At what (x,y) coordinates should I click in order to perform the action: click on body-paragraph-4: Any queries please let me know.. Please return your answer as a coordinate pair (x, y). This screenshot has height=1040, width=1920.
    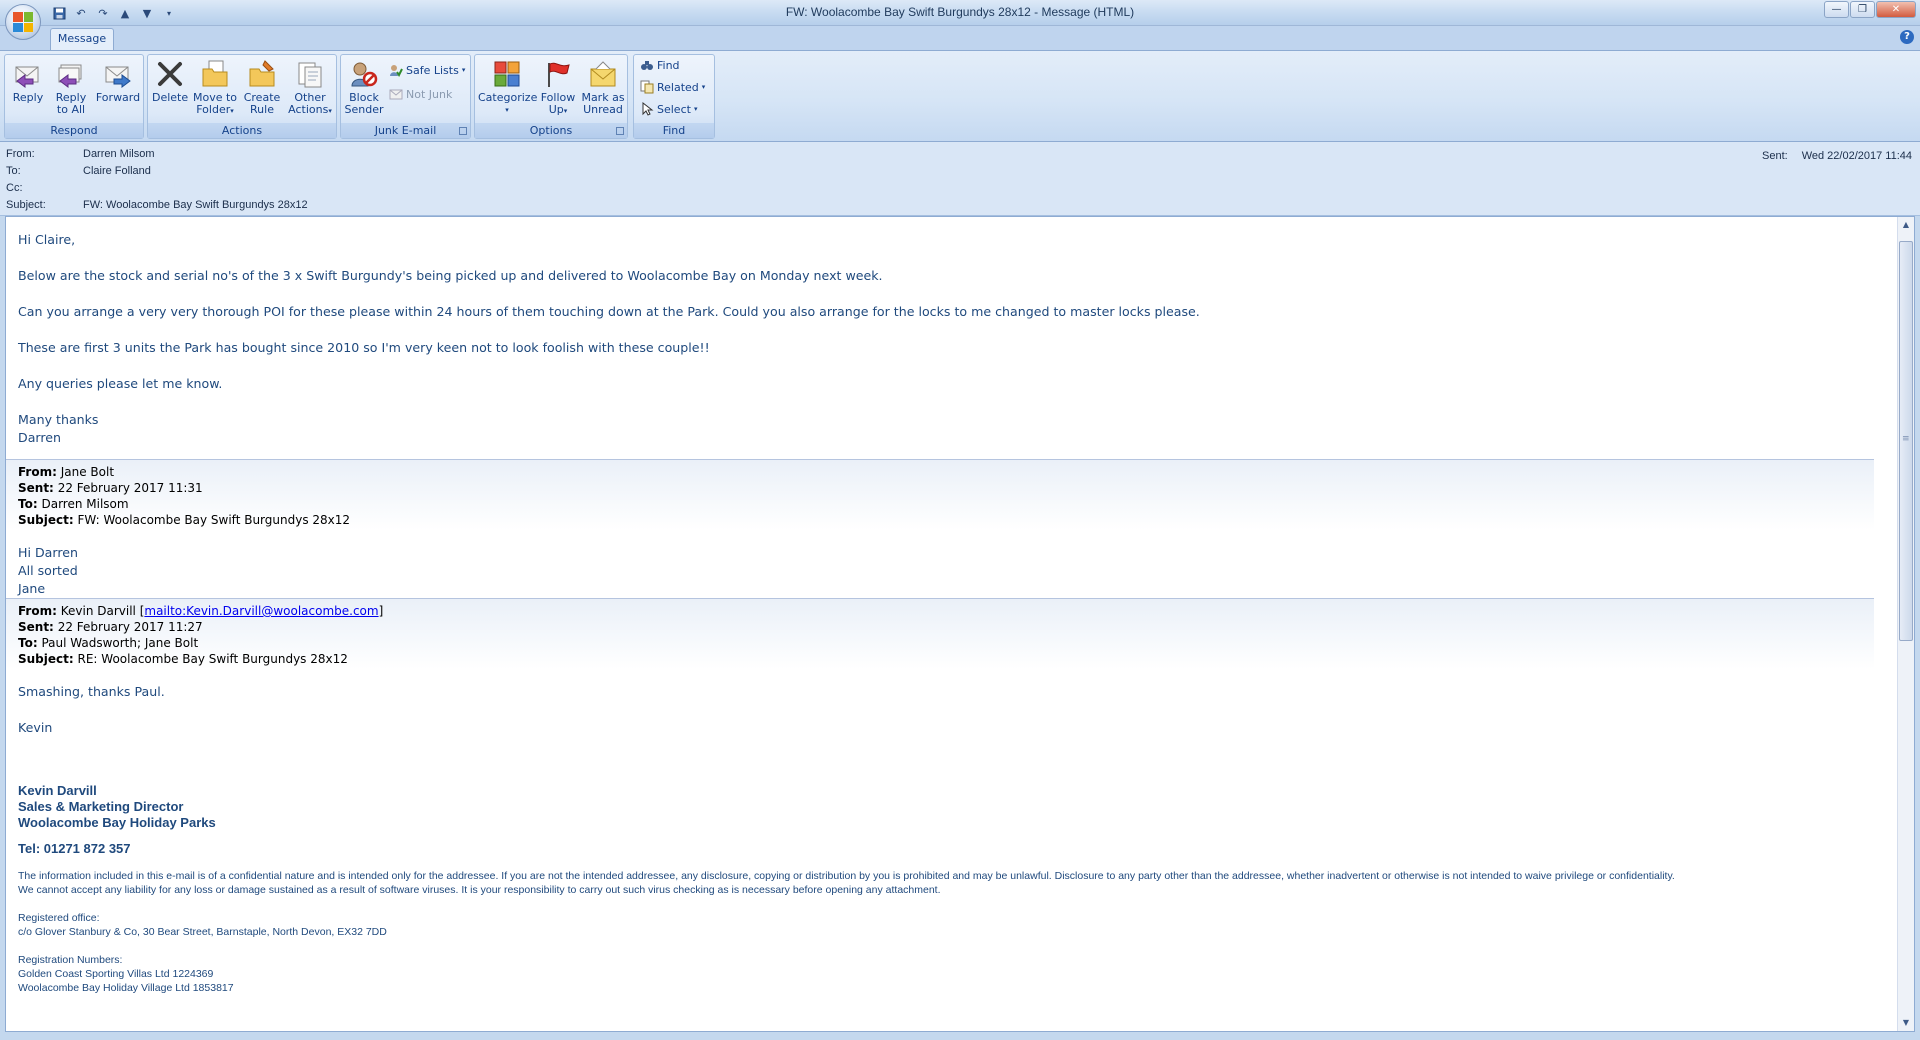
    Looking at the image, I should click on (120, 383).